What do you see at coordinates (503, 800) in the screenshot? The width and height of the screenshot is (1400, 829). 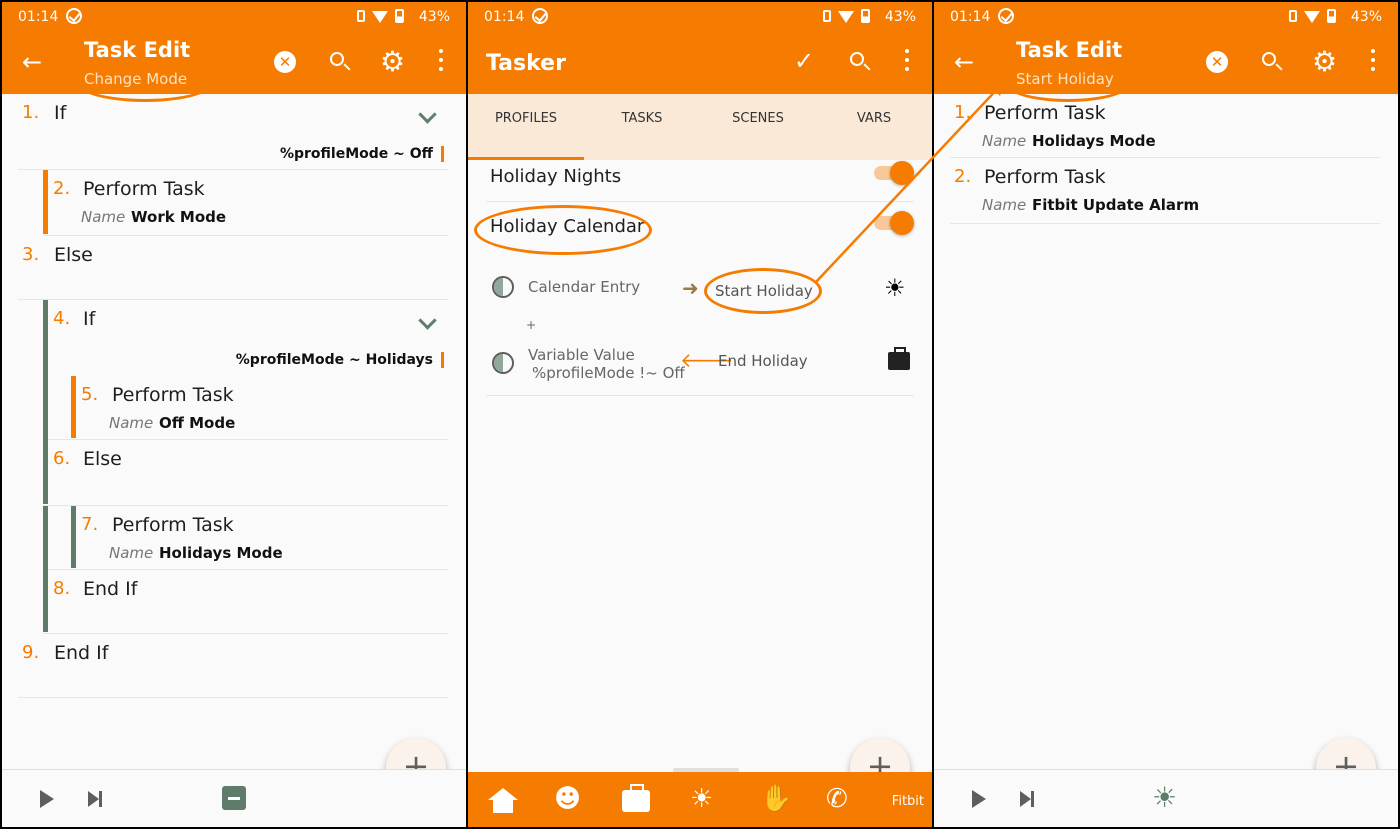 I see `home-icon` at bounding box center [503, 800].